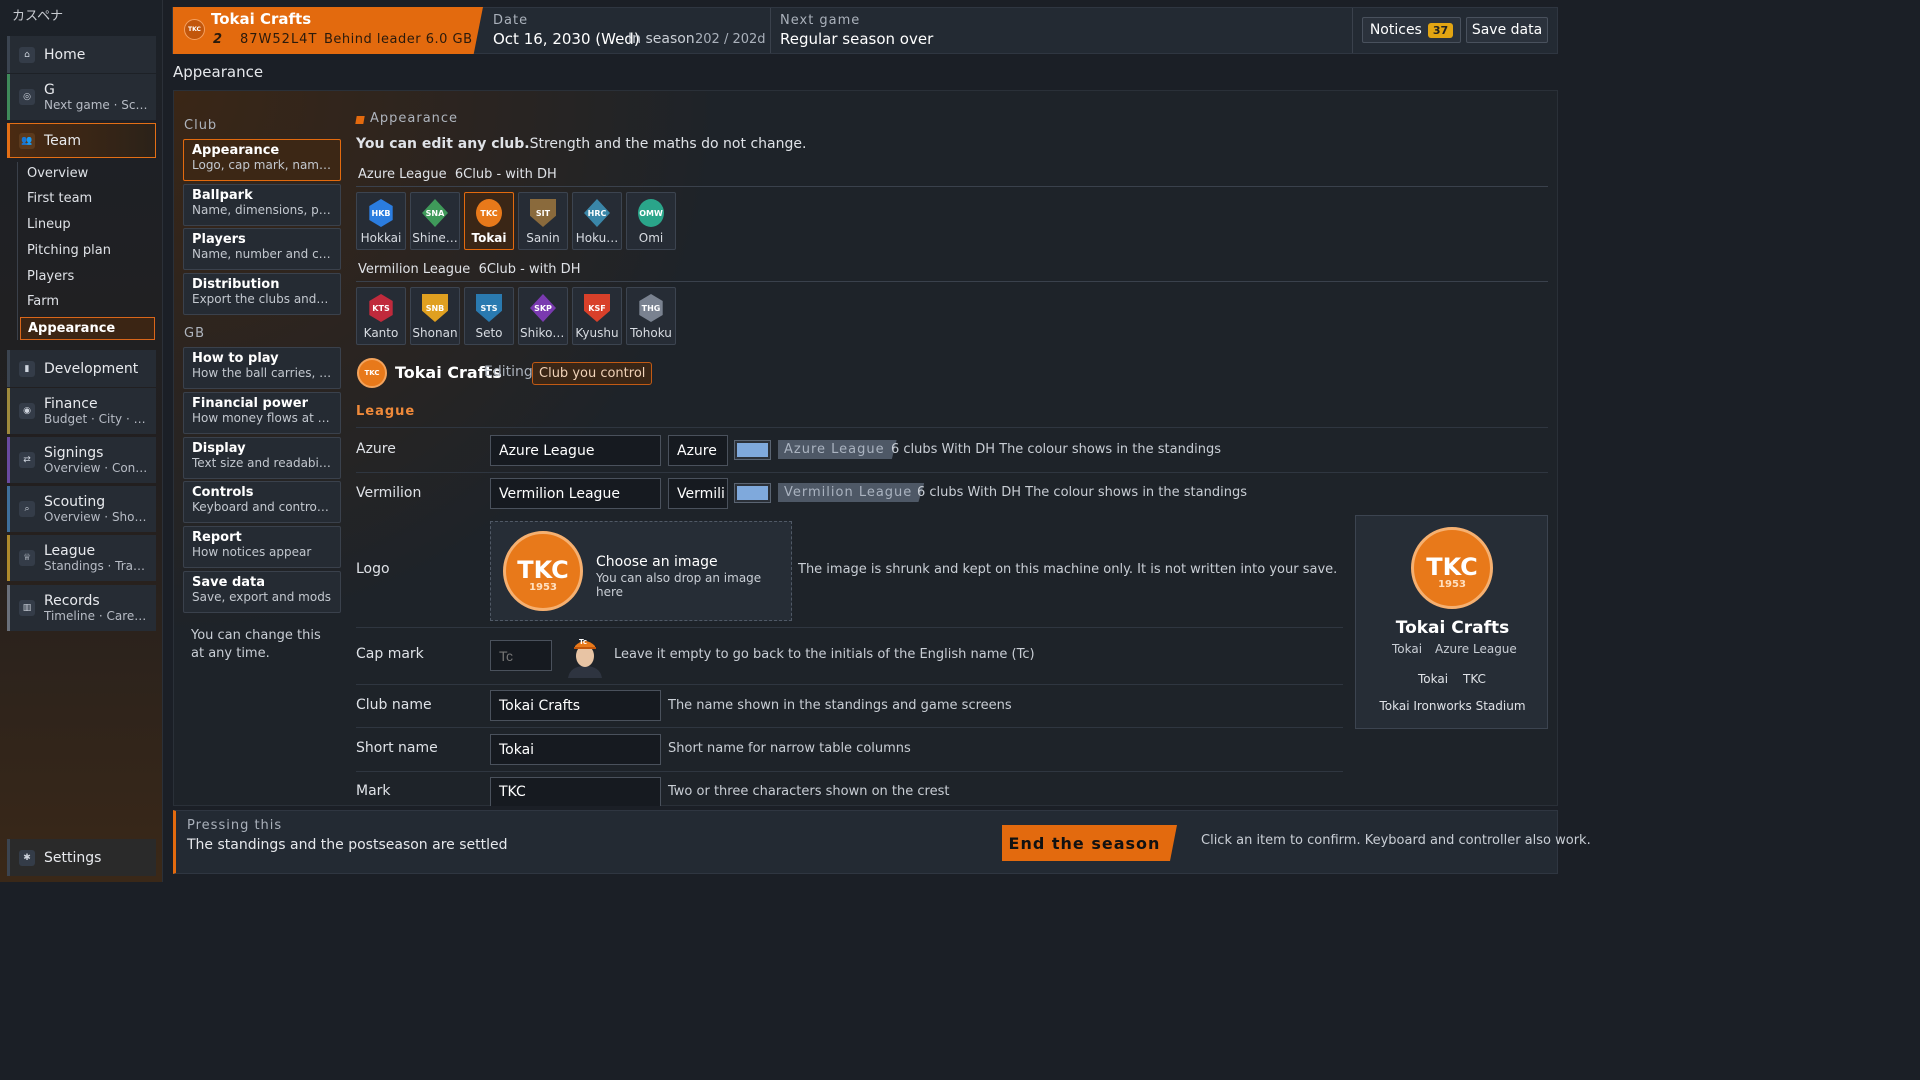  I want to click on nav-team: 👥 Team, so click(81, 140).